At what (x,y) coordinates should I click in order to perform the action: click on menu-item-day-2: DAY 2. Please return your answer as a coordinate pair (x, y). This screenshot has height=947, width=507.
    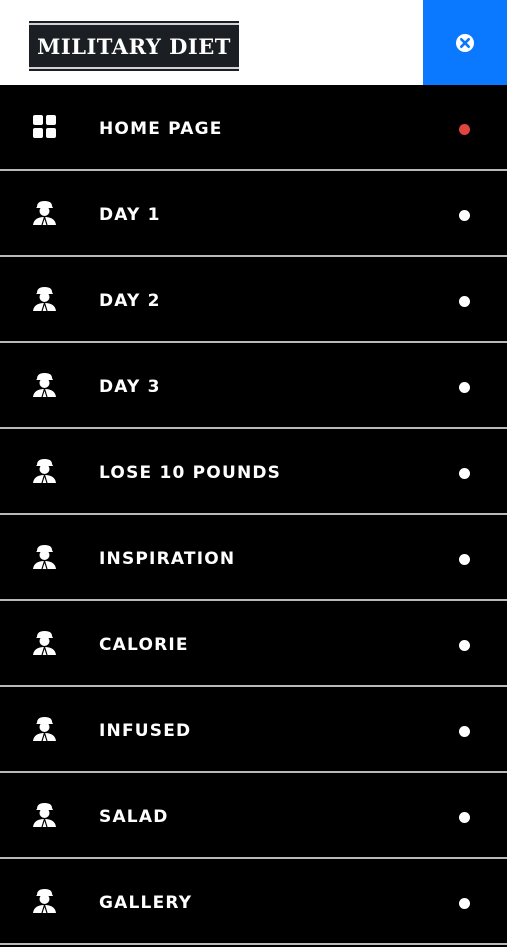
    Looking at the image, I should click on (253, 300).